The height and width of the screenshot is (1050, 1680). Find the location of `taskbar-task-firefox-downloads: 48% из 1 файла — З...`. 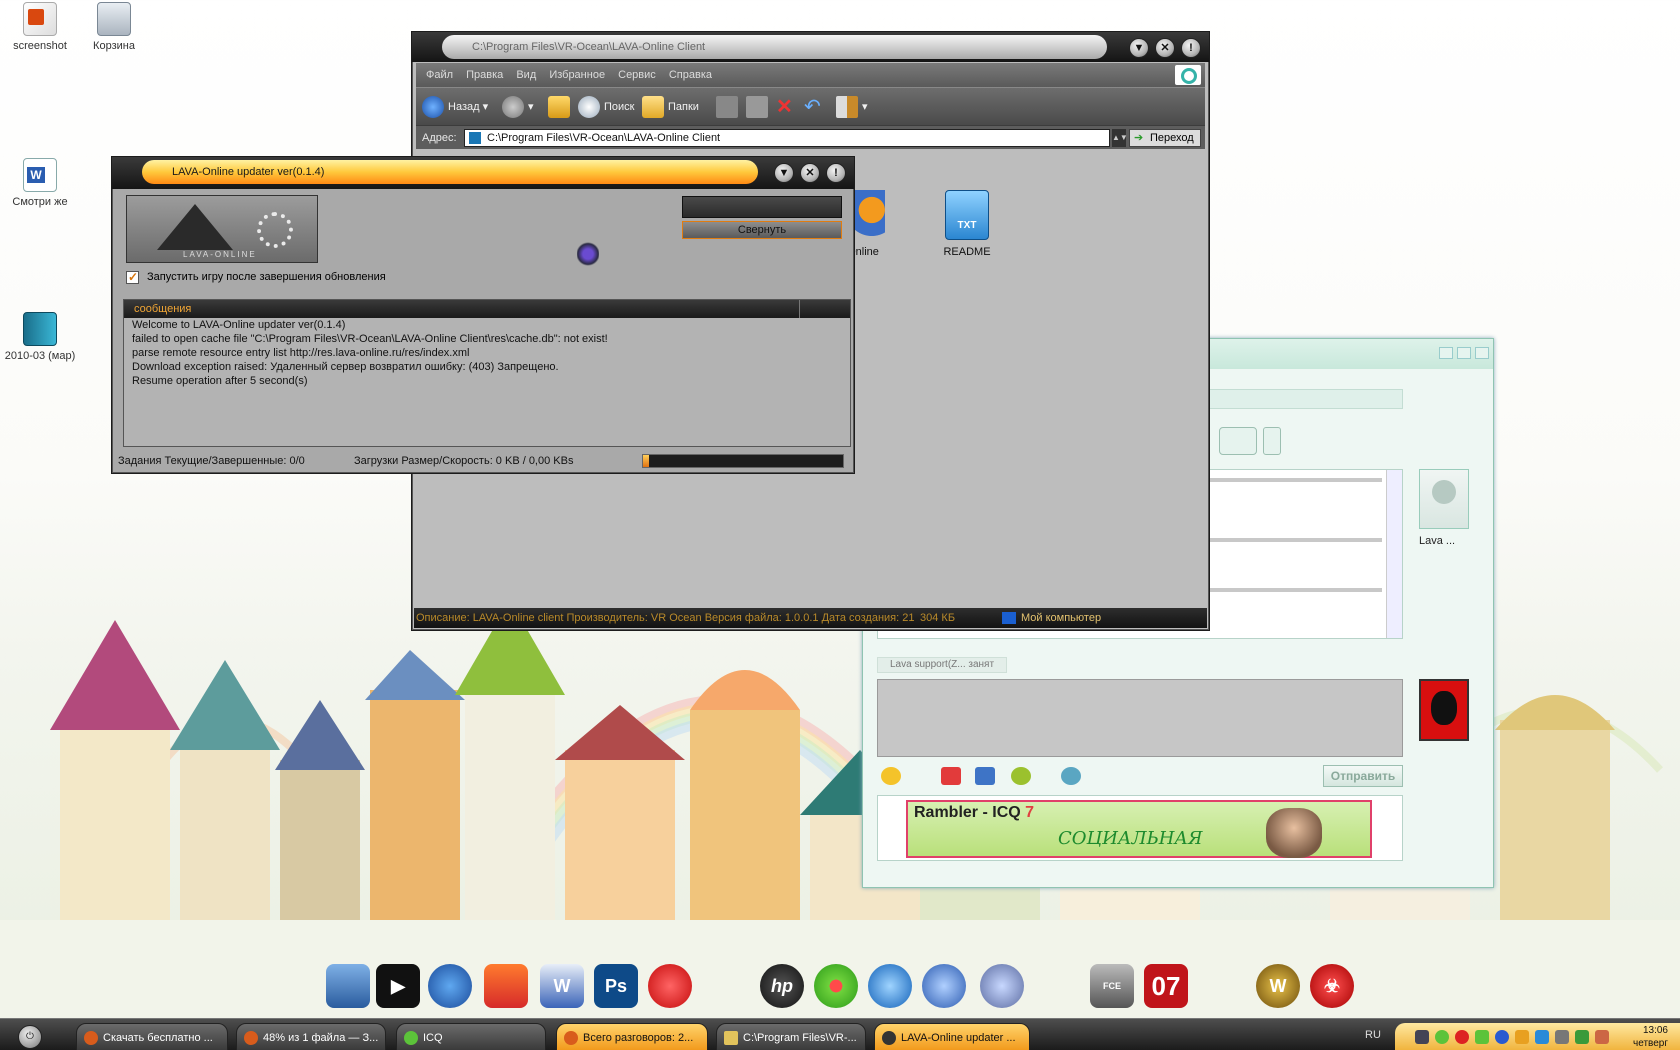

taskbar-task-firefox-downloads: 48% из 1 файла — З... is located at coordinates (311, 1036).